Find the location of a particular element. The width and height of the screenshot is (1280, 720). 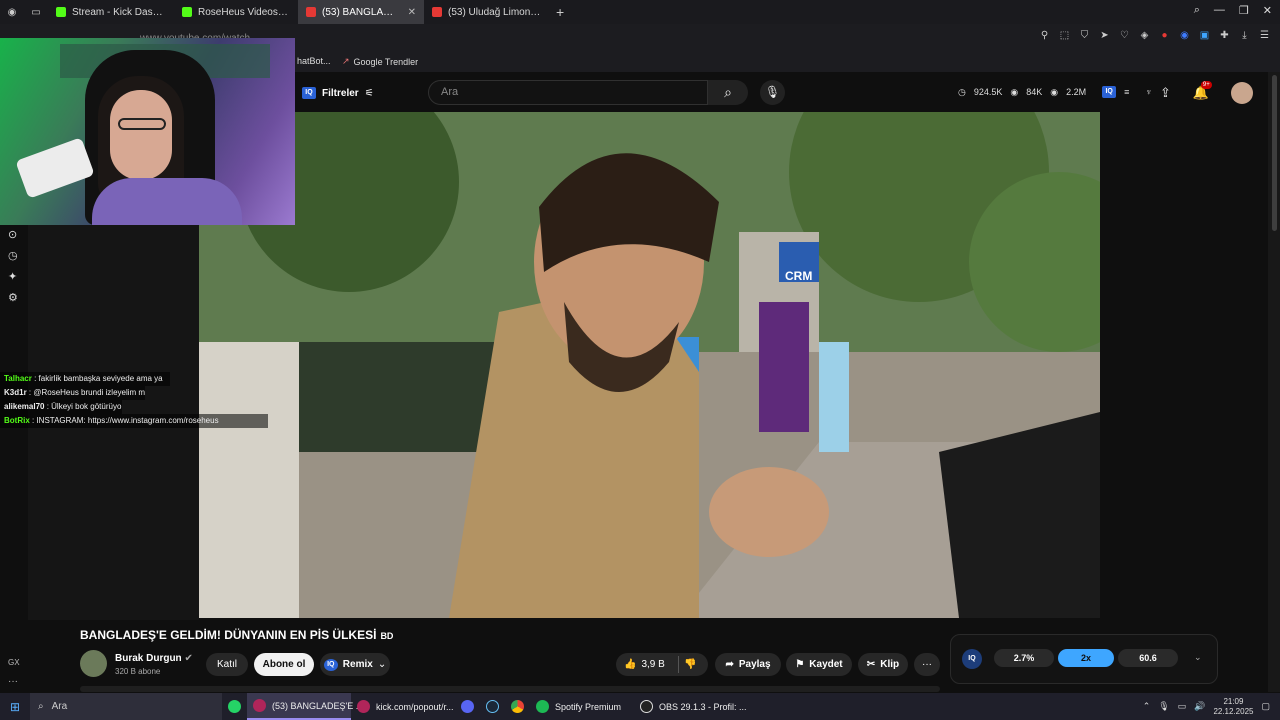

upload-icon: ⇪ is located at coordinates (1165, 93).